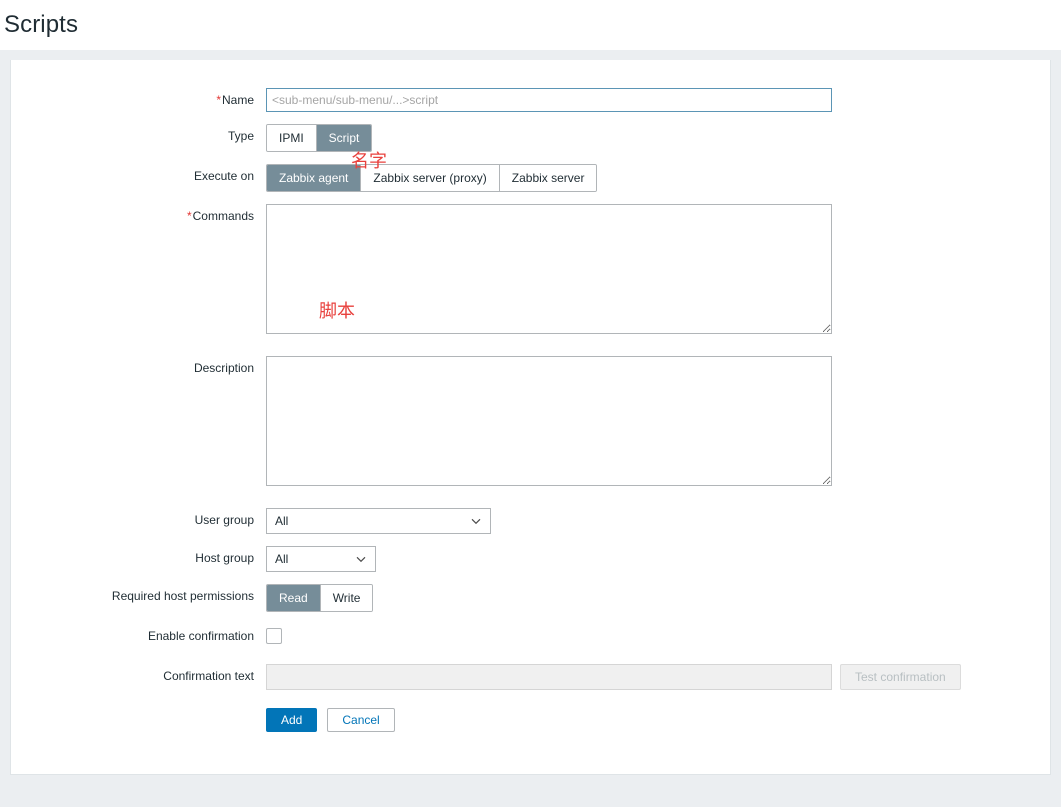 This screenshot has height=807, width=1061. Describe the element at coordinates (223, 176) in the screenshot. I see `label-execute-on: Execute on` at that location.